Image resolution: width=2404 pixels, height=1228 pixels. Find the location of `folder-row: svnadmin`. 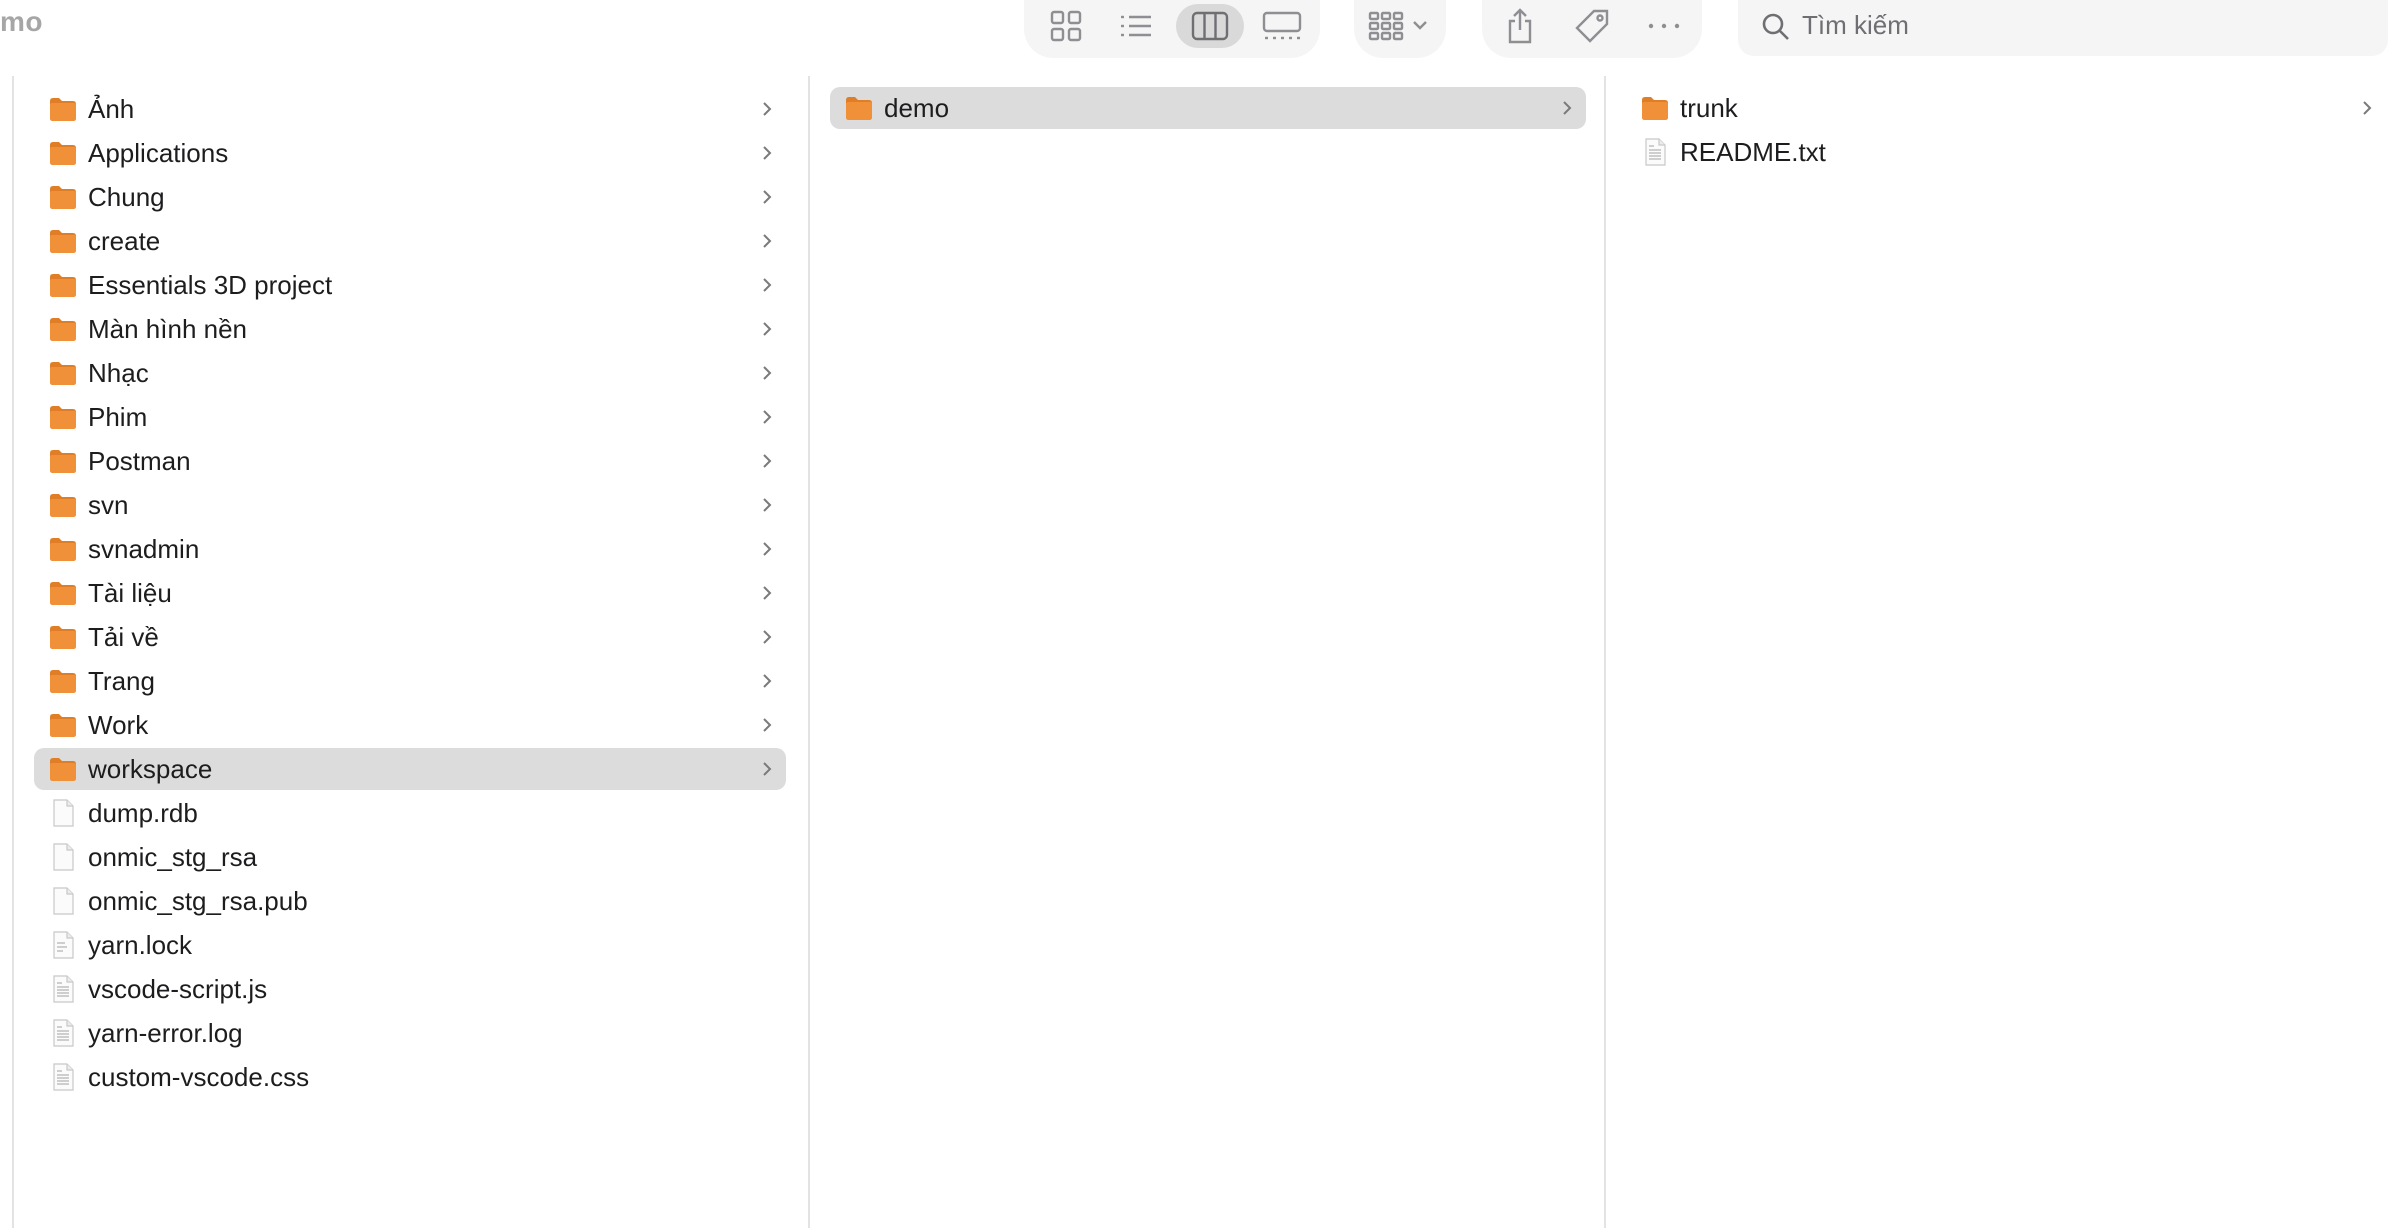

folder-row: svnadmin is located at coordinates (410, 549).